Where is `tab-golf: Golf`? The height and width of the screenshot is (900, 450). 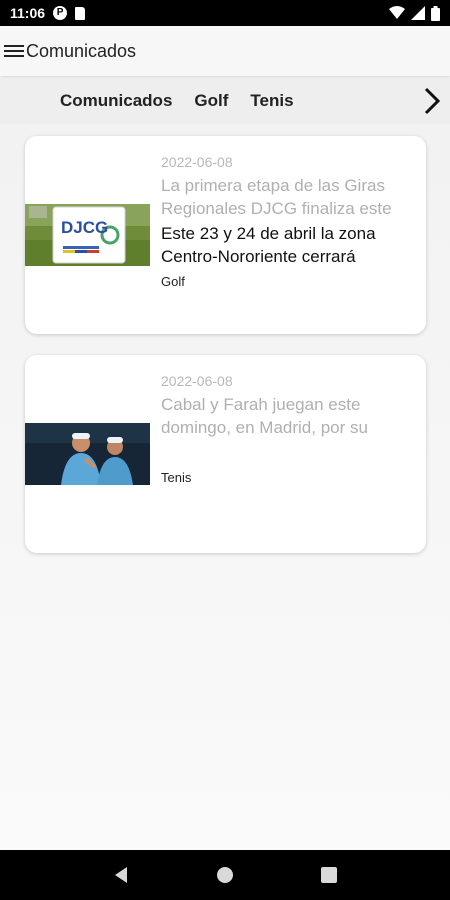
tab-golf: Golf is located at coordinates (211, 101).